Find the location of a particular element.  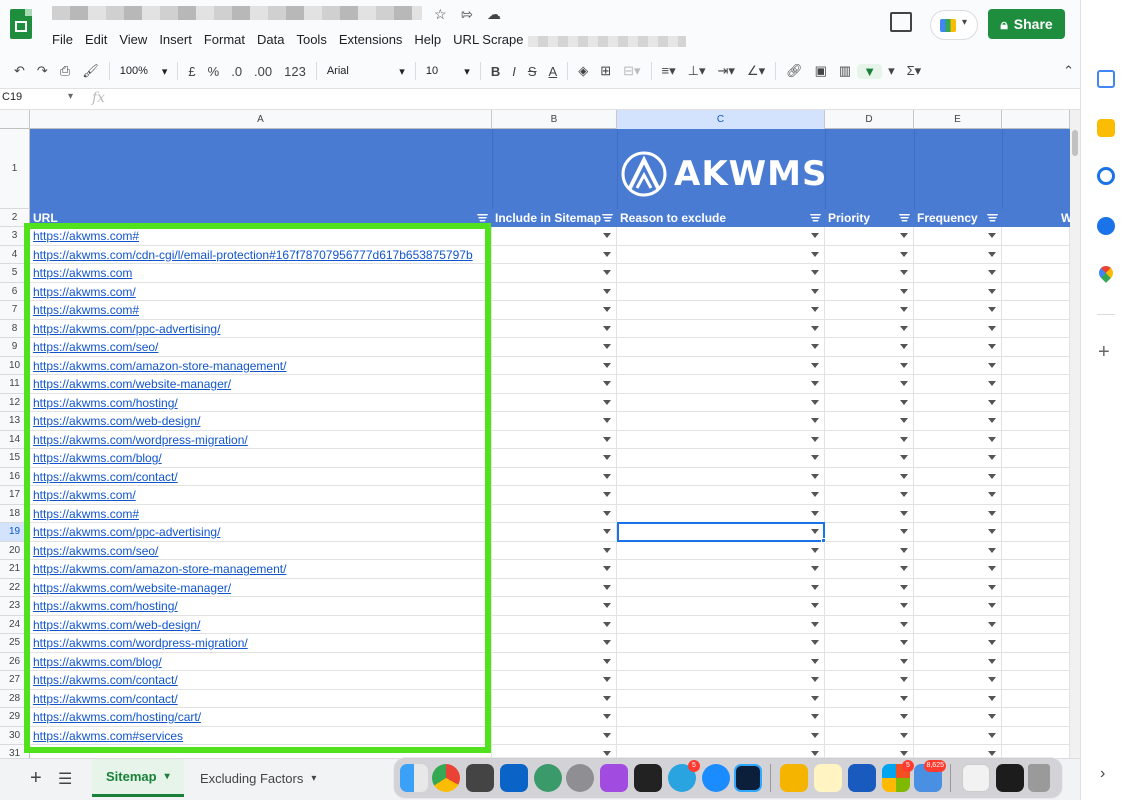

move-folder-icon: ⇰ is located at coordinates (467, 14).